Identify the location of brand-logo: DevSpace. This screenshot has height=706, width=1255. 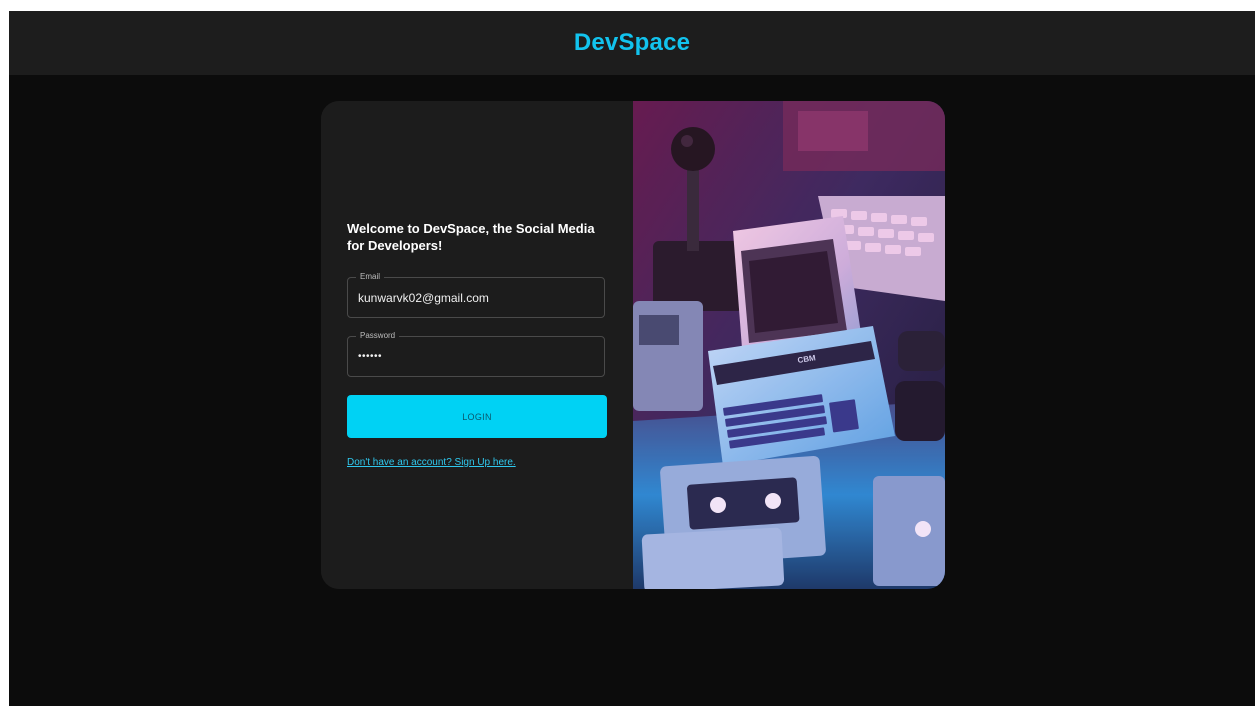
(632, 43).